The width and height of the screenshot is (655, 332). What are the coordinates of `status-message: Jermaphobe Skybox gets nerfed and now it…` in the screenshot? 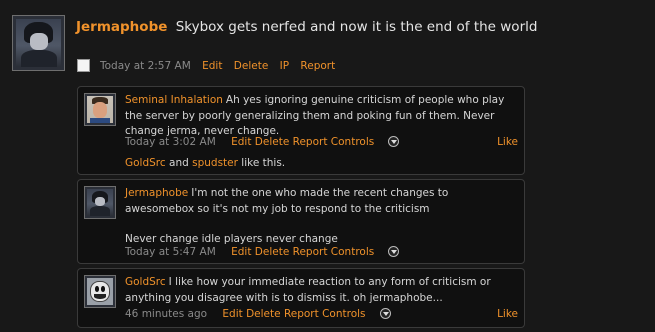 It's located at (306, 27).